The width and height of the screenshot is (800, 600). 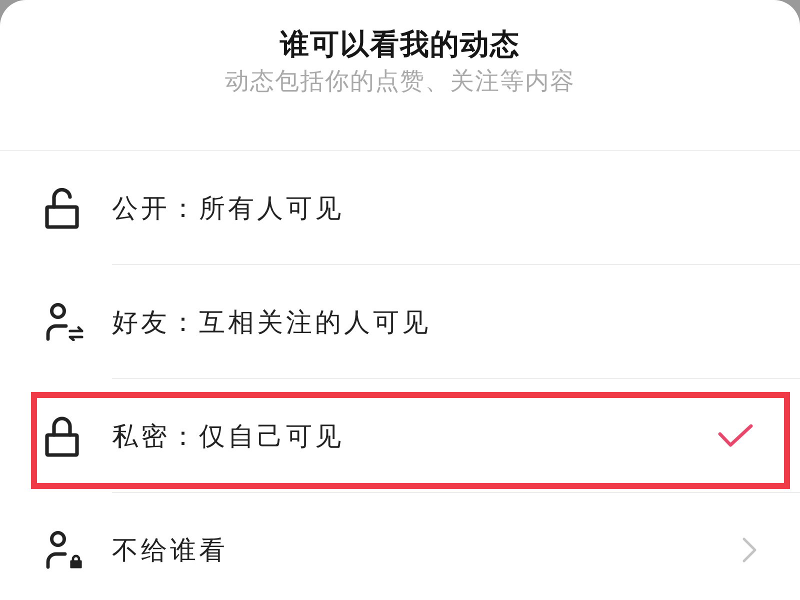 What do you see at coordinates (64, 322) in the screenshot?
I see `person-arrows-icon` at bounding box center [64, 322].